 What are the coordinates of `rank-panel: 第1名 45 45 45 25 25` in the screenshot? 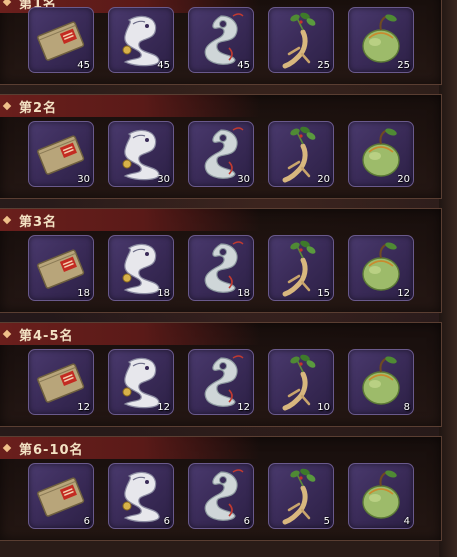 It's located at (221, 42).